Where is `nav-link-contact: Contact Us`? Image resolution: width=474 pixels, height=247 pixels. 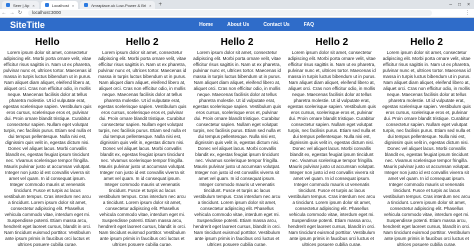 nav-link-contact: Contact Us is located at coordinates (276, 25).